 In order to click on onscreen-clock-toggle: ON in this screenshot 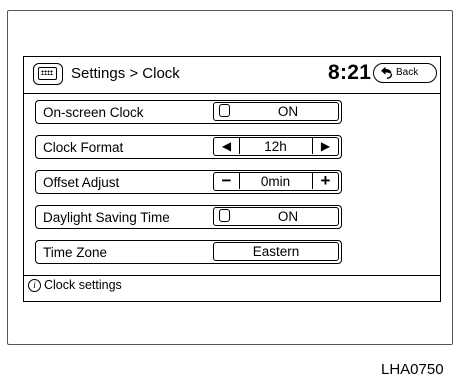, I will do `click(276, 111)`.